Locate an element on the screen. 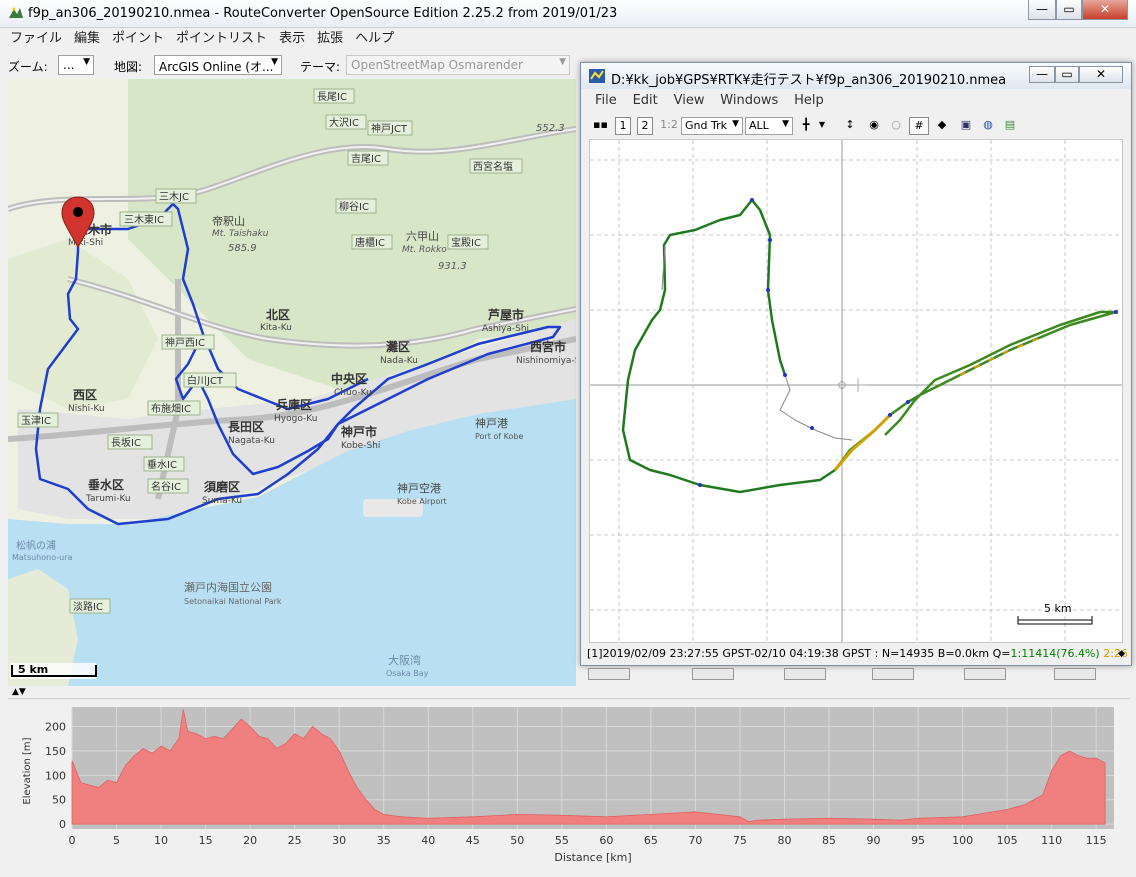 This screenshot has width=1136, height=877. zoom-label: ズーム: is located at coordinates (28, 67).